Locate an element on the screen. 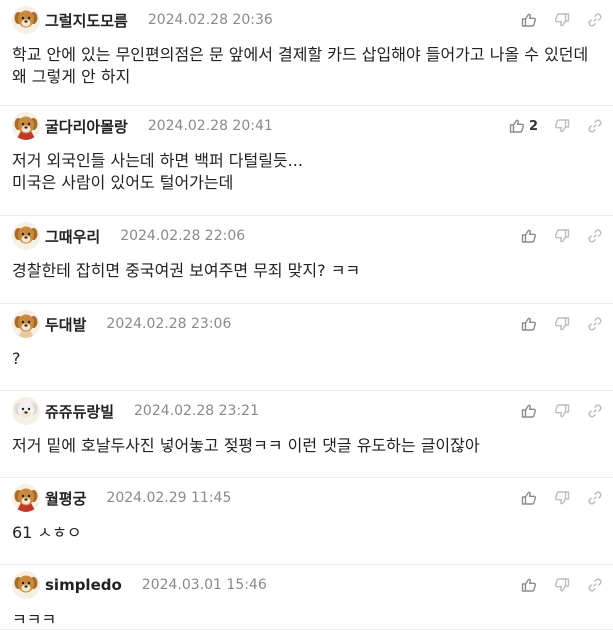 This screenshot has width=613, height=631. comment-header: 월평궁 2024.02.29 11:45 is located at coordinates (121, 498).